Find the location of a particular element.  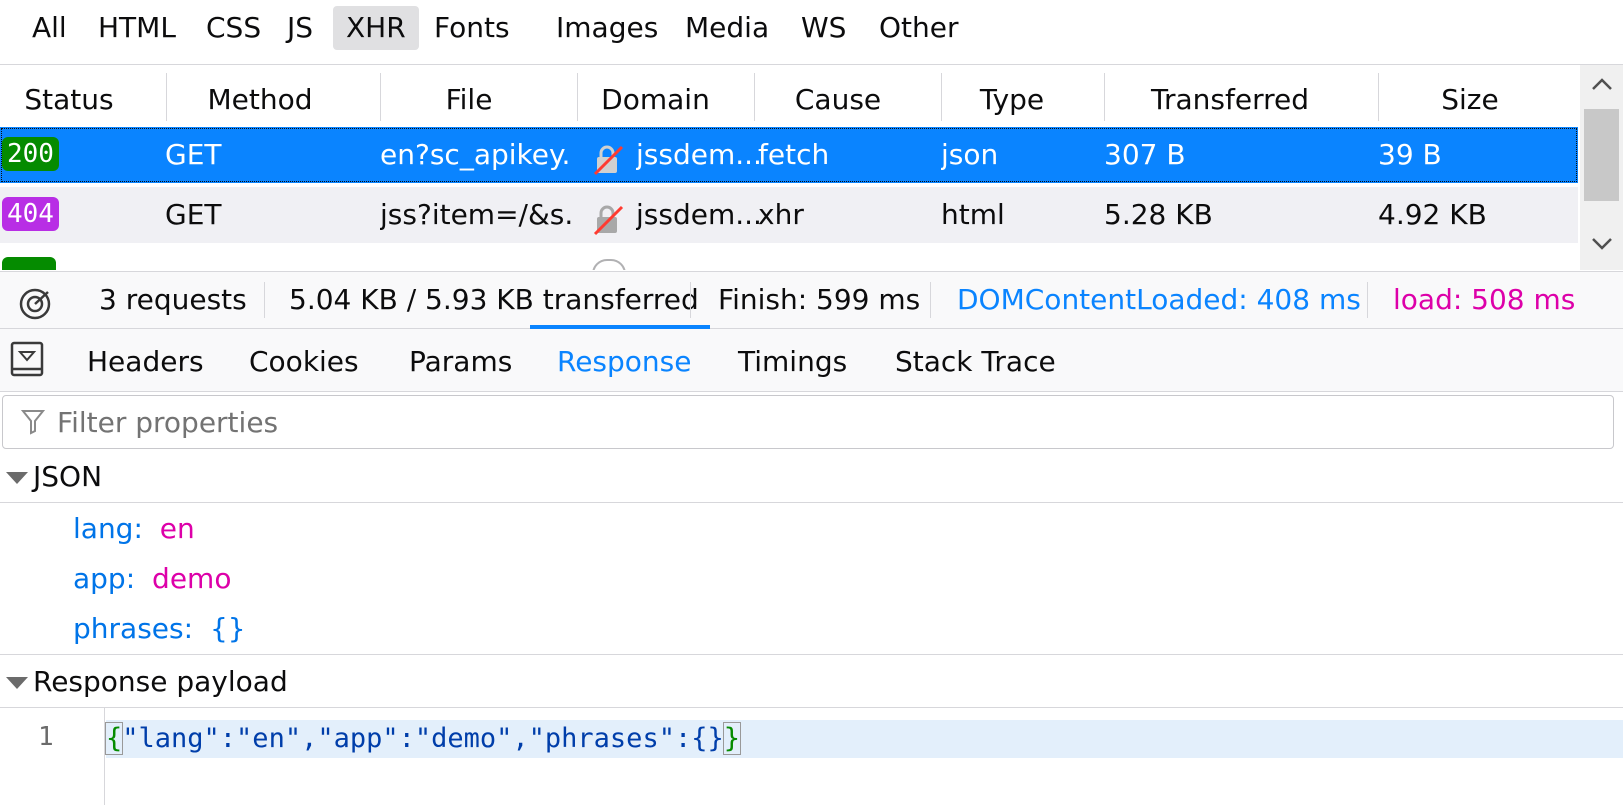

open-brace: { is located at coordinates (114, 738).